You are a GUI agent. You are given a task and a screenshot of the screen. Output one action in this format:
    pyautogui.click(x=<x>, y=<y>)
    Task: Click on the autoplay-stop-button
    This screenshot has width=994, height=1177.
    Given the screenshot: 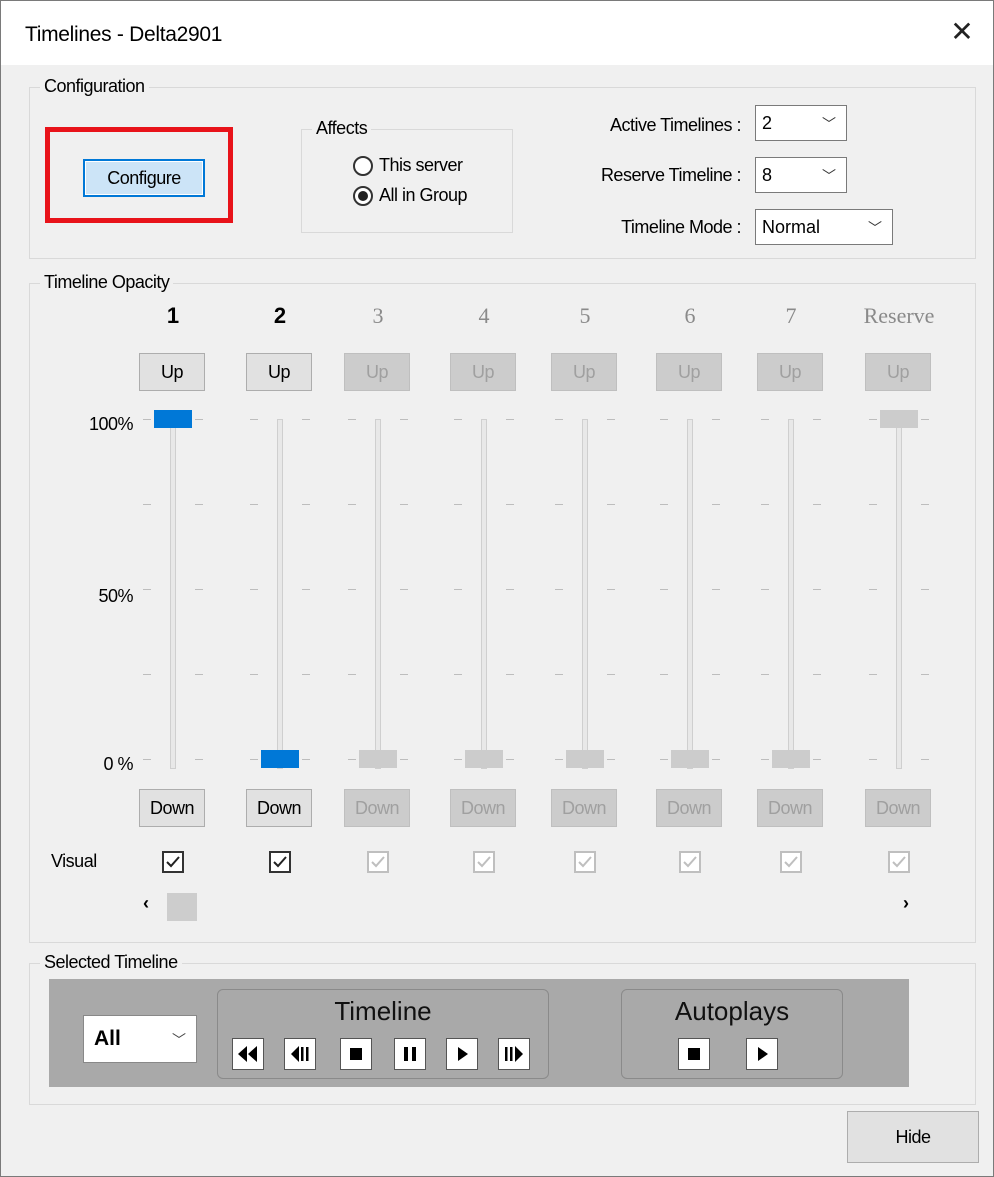 What is the action you would take?
    pyautogui.click(x=694, y=1054)
    